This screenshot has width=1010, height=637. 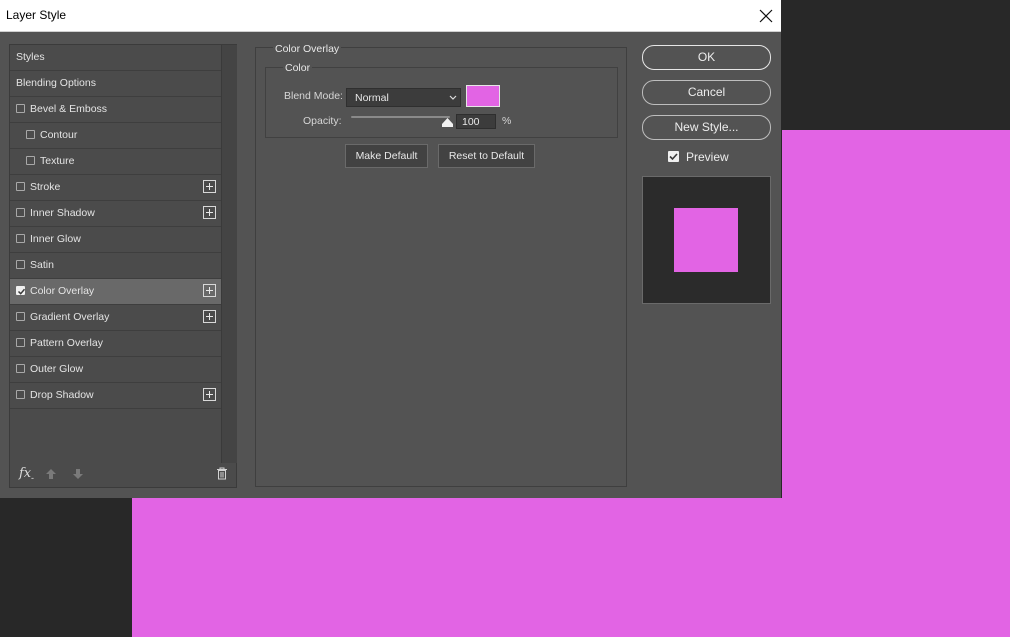 I want to click on style-item-outer-glow: Outer Glow, so click(x=115, y=370).